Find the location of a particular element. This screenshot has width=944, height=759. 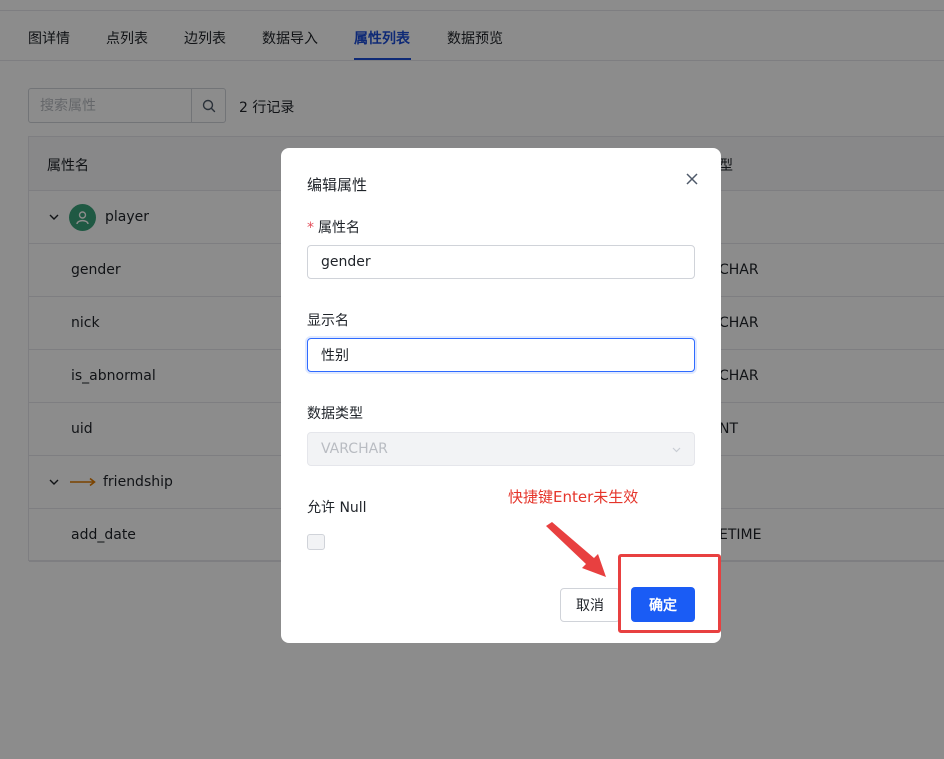

property-name-field is located at coordinates (501, 262).